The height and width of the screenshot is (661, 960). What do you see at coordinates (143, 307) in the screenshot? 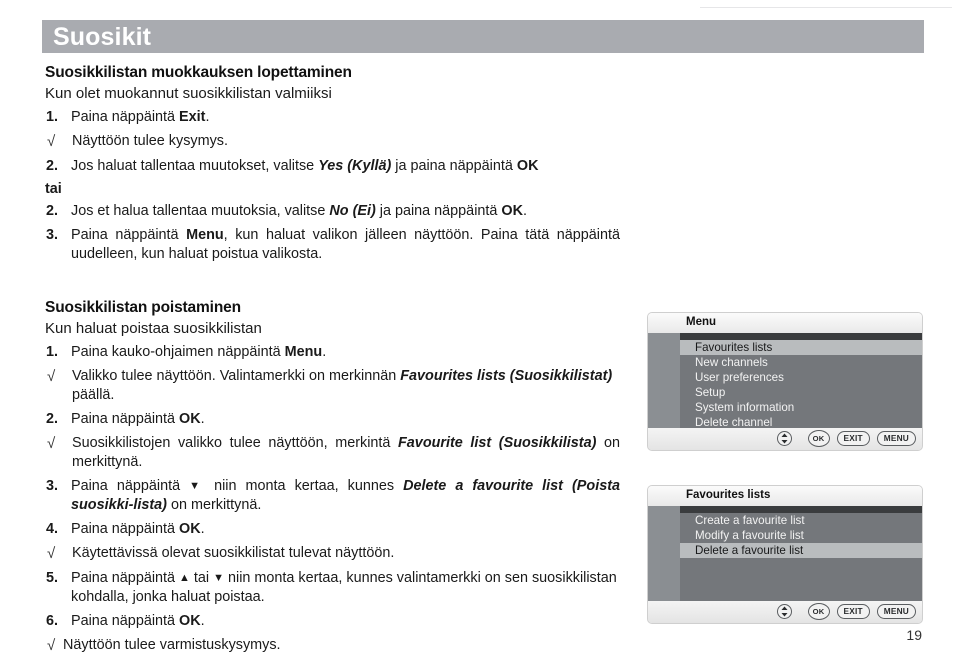
I see `section-heading: Suosikkilistan poistaminen` at bounding box center [143, 307].